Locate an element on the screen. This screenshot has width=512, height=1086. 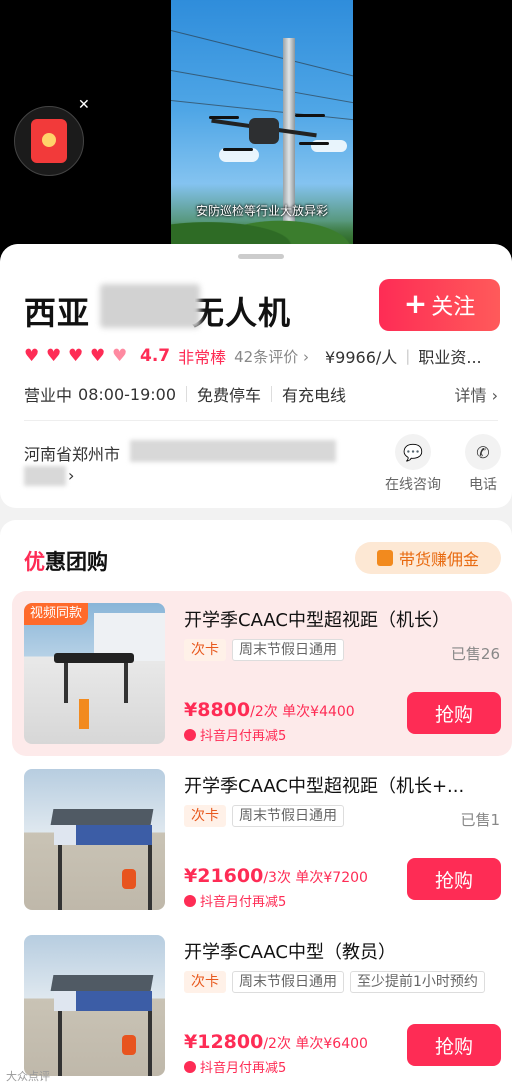
price-unit: /2次 单次¥4400 is located at coordinates (302, 712).